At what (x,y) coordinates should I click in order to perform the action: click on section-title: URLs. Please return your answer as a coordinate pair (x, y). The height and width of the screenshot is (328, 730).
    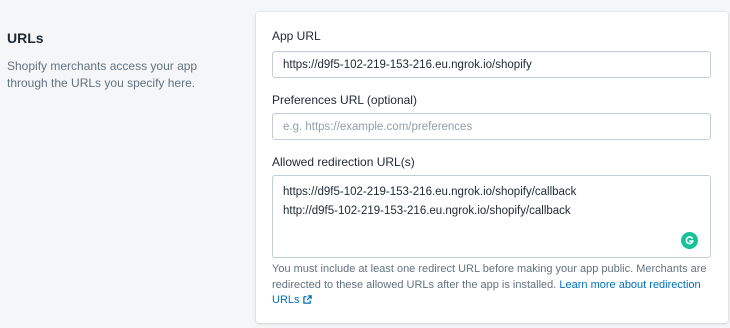
    Looking at the image, I should click on (25, 38).